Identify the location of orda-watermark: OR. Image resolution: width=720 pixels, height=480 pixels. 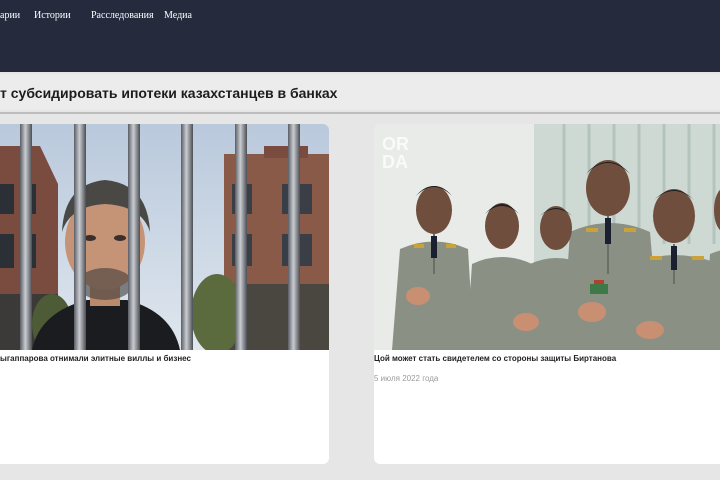
(395, 144).